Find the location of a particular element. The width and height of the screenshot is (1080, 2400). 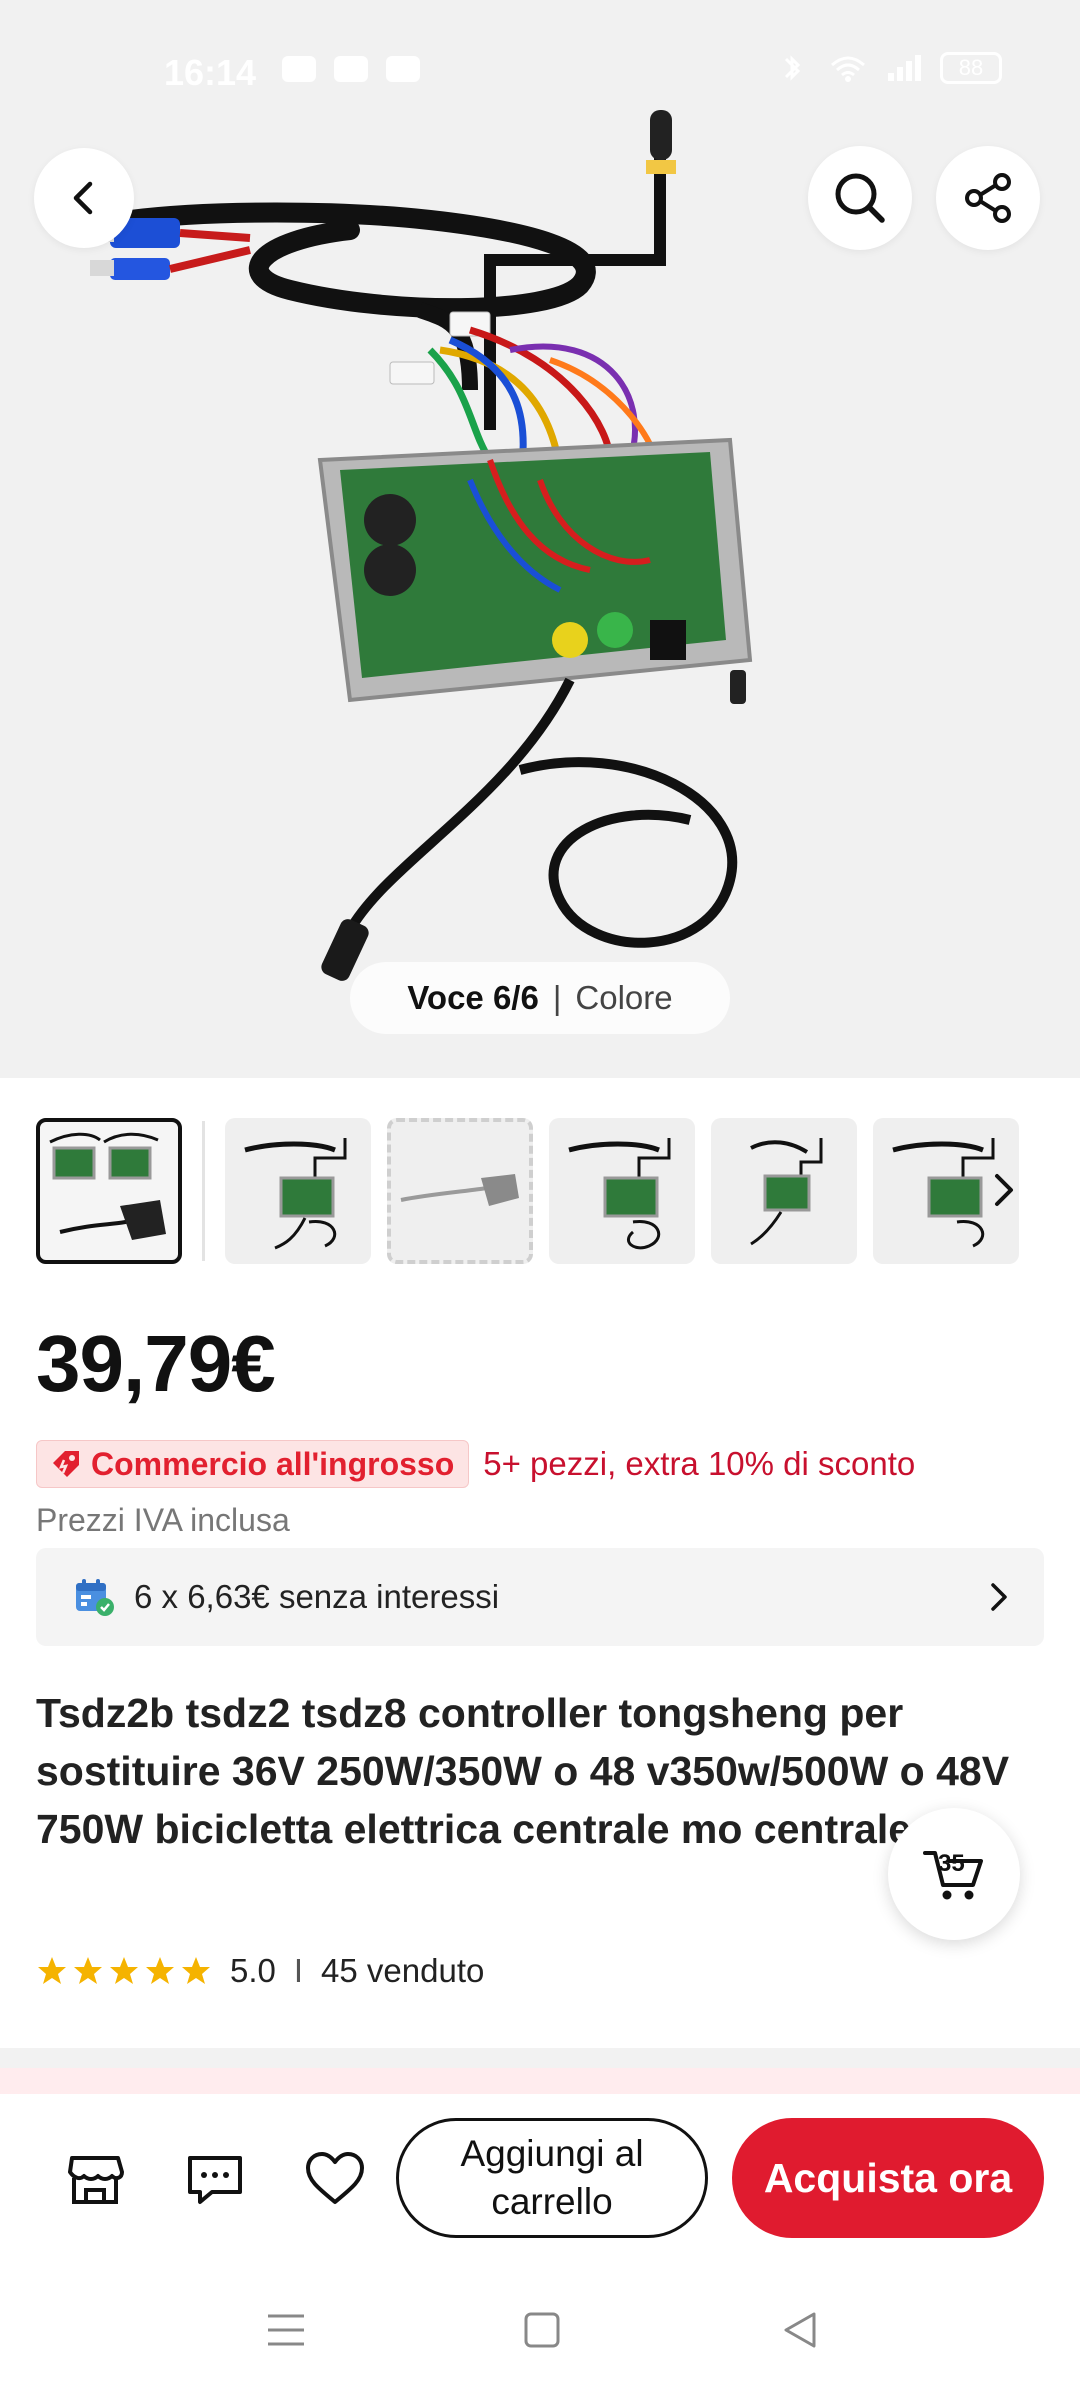

signal-icon is located at coordinates (904, 68).